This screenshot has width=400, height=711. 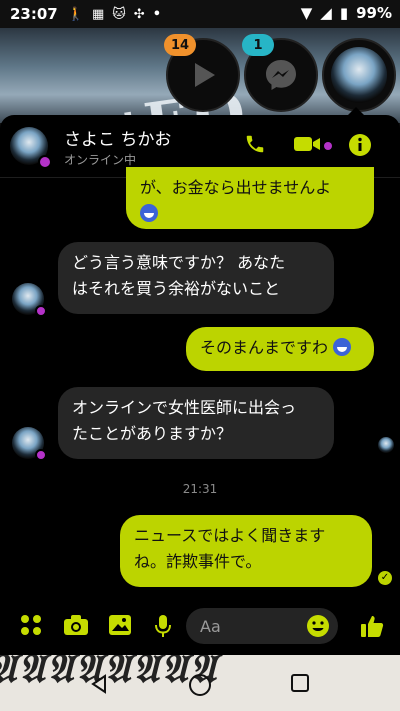 I want to click on message-text: オンラインで女性医師に出会っ, so click(x=184, y=407).